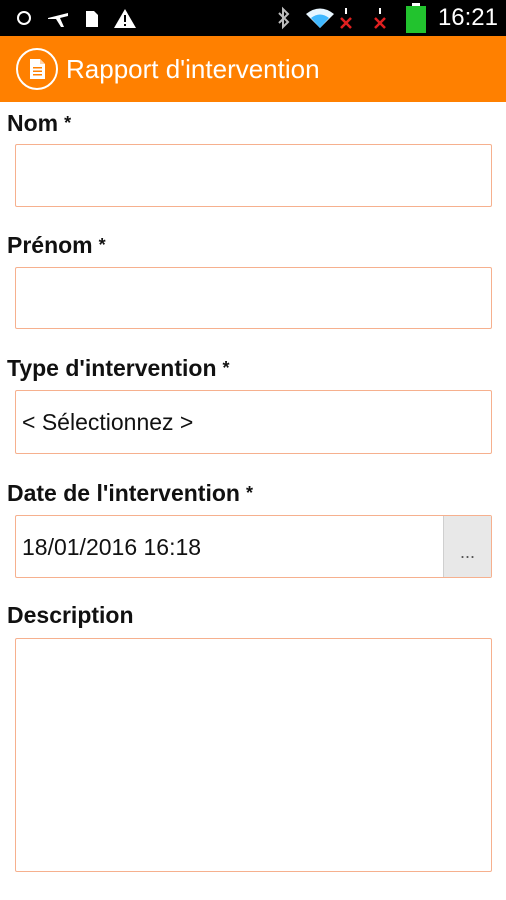 This screenshot has width=506, height=900. I want to click on wifi-icon, so click(320, 18).